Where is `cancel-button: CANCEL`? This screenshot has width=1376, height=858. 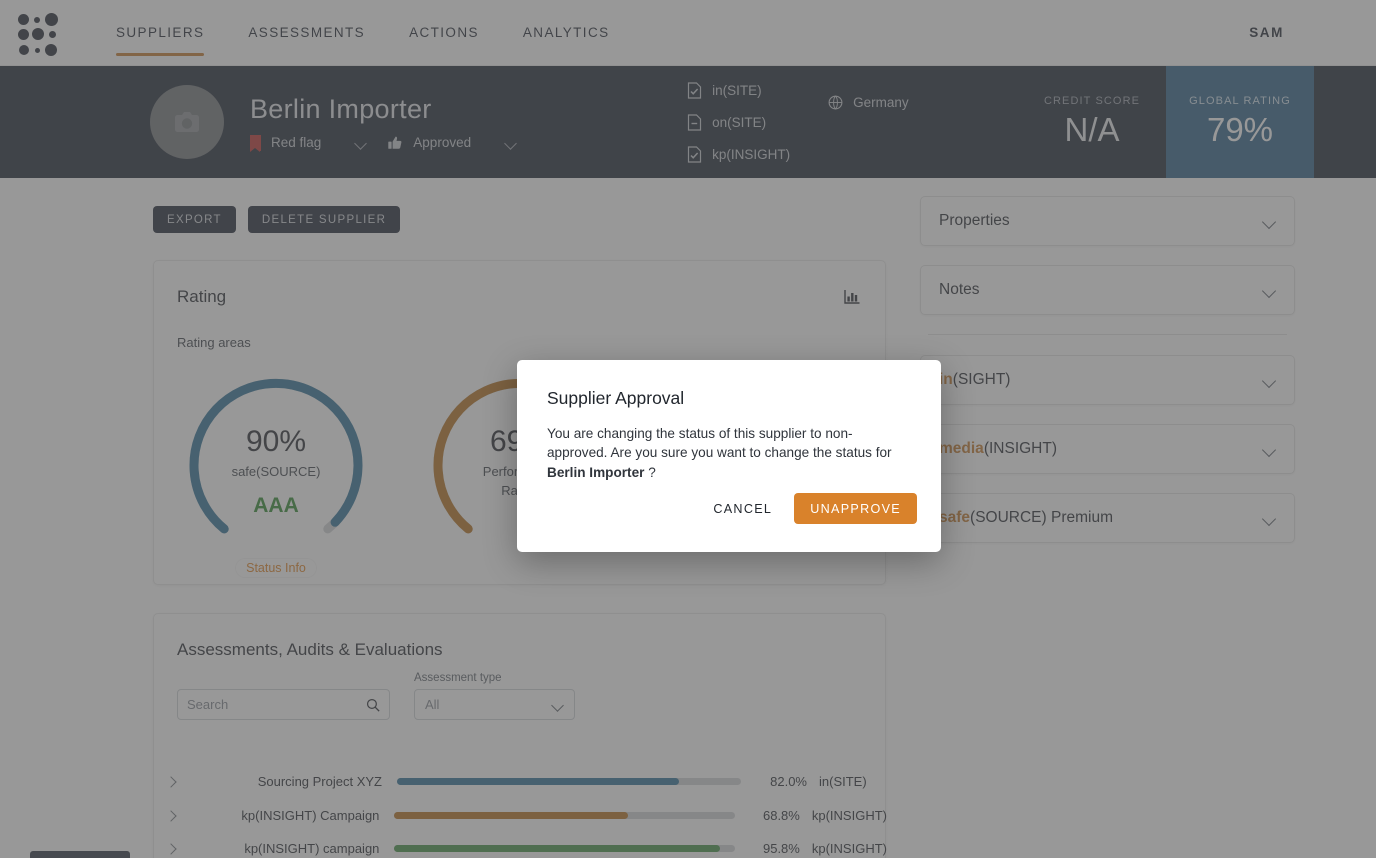
cancel-button: CANCEL is located at coordinates (742, 509).